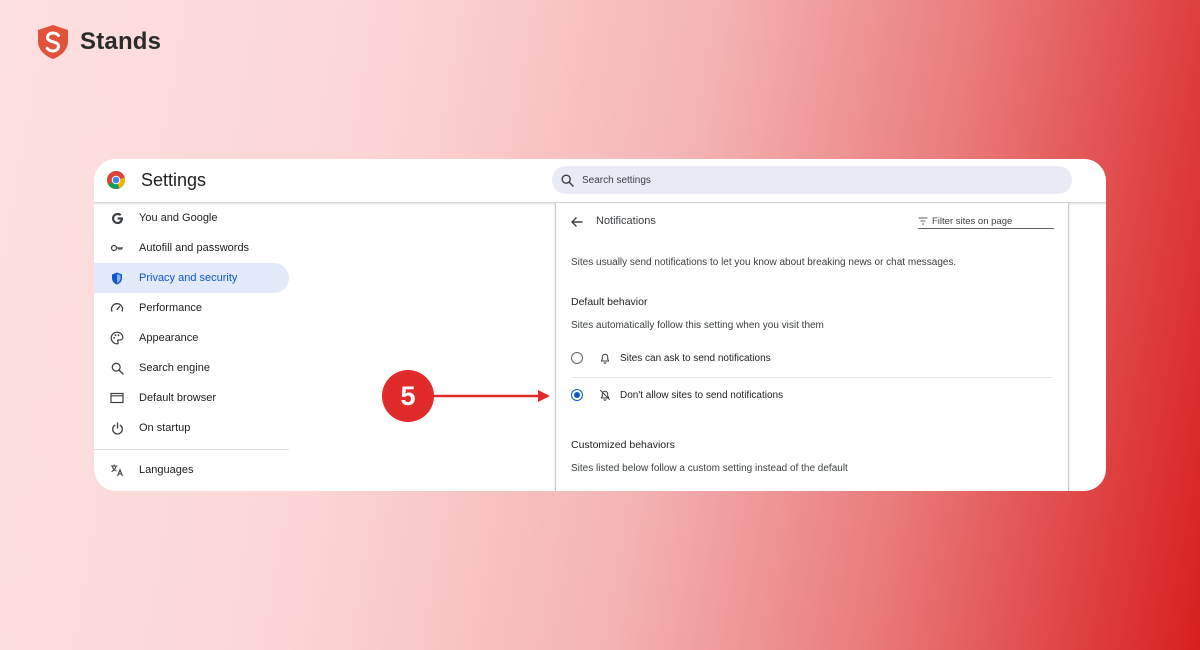 This screenshot has width=1200, height=650. I want to click on sidebar-item-label: Autofill and passwords, so click(194, 248).